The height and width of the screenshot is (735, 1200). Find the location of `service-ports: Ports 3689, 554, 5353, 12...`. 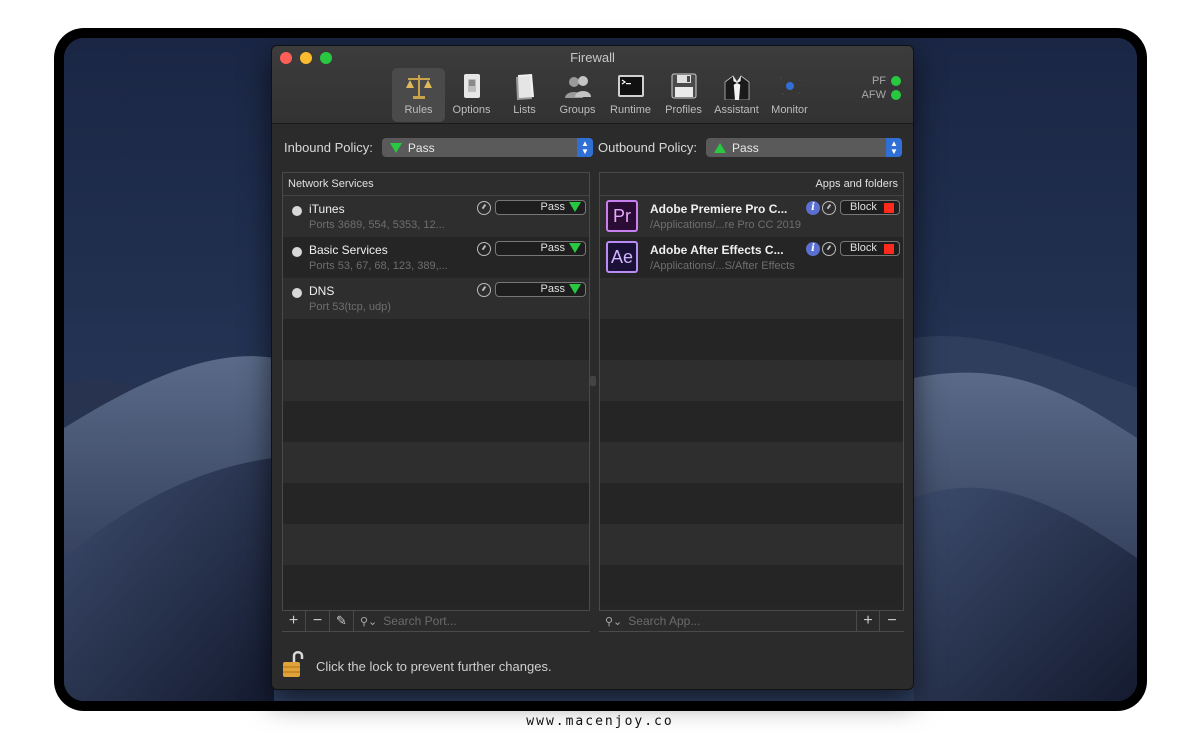

service-ports: Ports 3689, 554, 5353, 12... is located at coordinates (377, 225).